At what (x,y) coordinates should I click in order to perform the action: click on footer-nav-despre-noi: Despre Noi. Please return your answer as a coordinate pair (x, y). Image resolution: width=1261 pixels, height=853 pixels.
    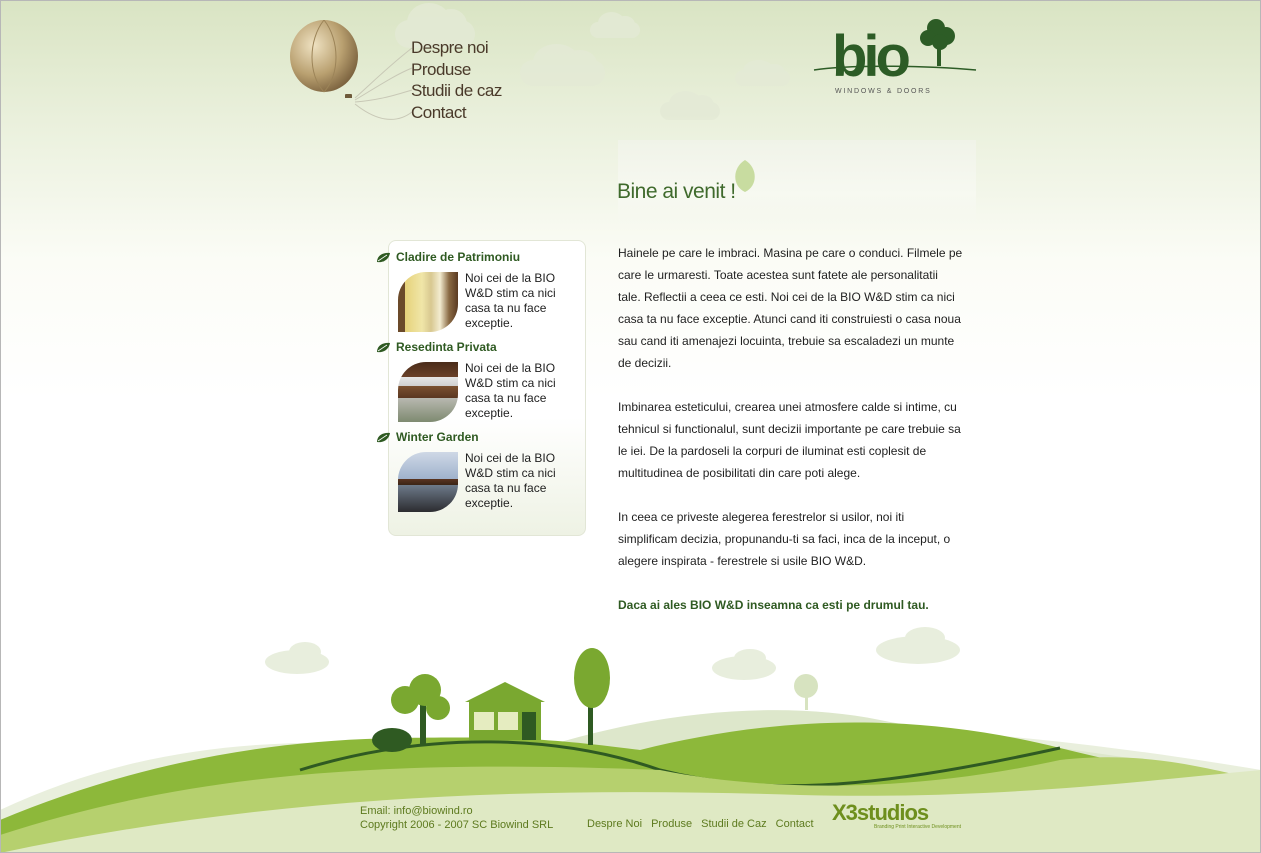
    Looking at the image, I should click on (614, 824).